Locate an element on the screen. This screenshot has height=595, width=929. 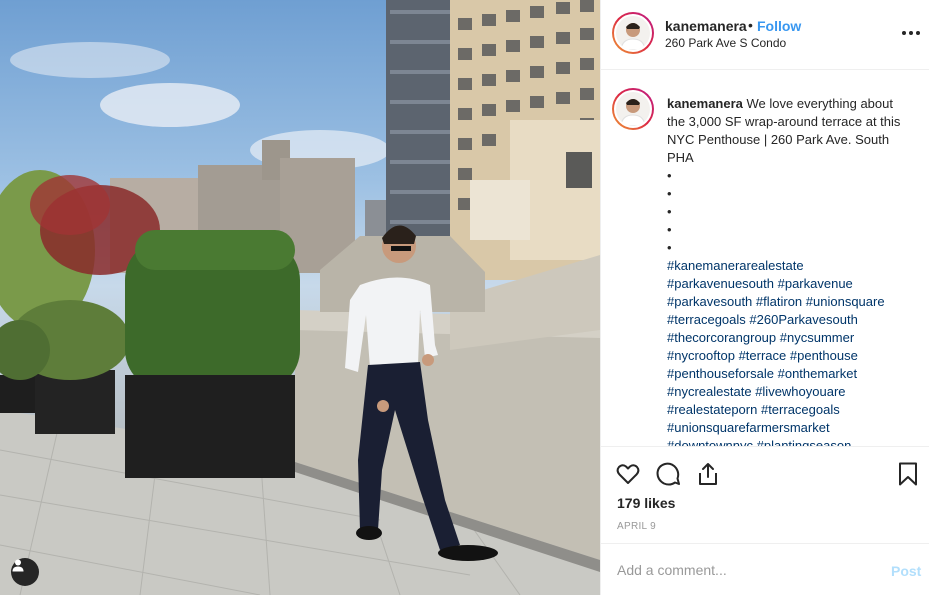
hashtag-line: #parkavesouth #flatiron #unionsquare is located at coordinates (789, 302).